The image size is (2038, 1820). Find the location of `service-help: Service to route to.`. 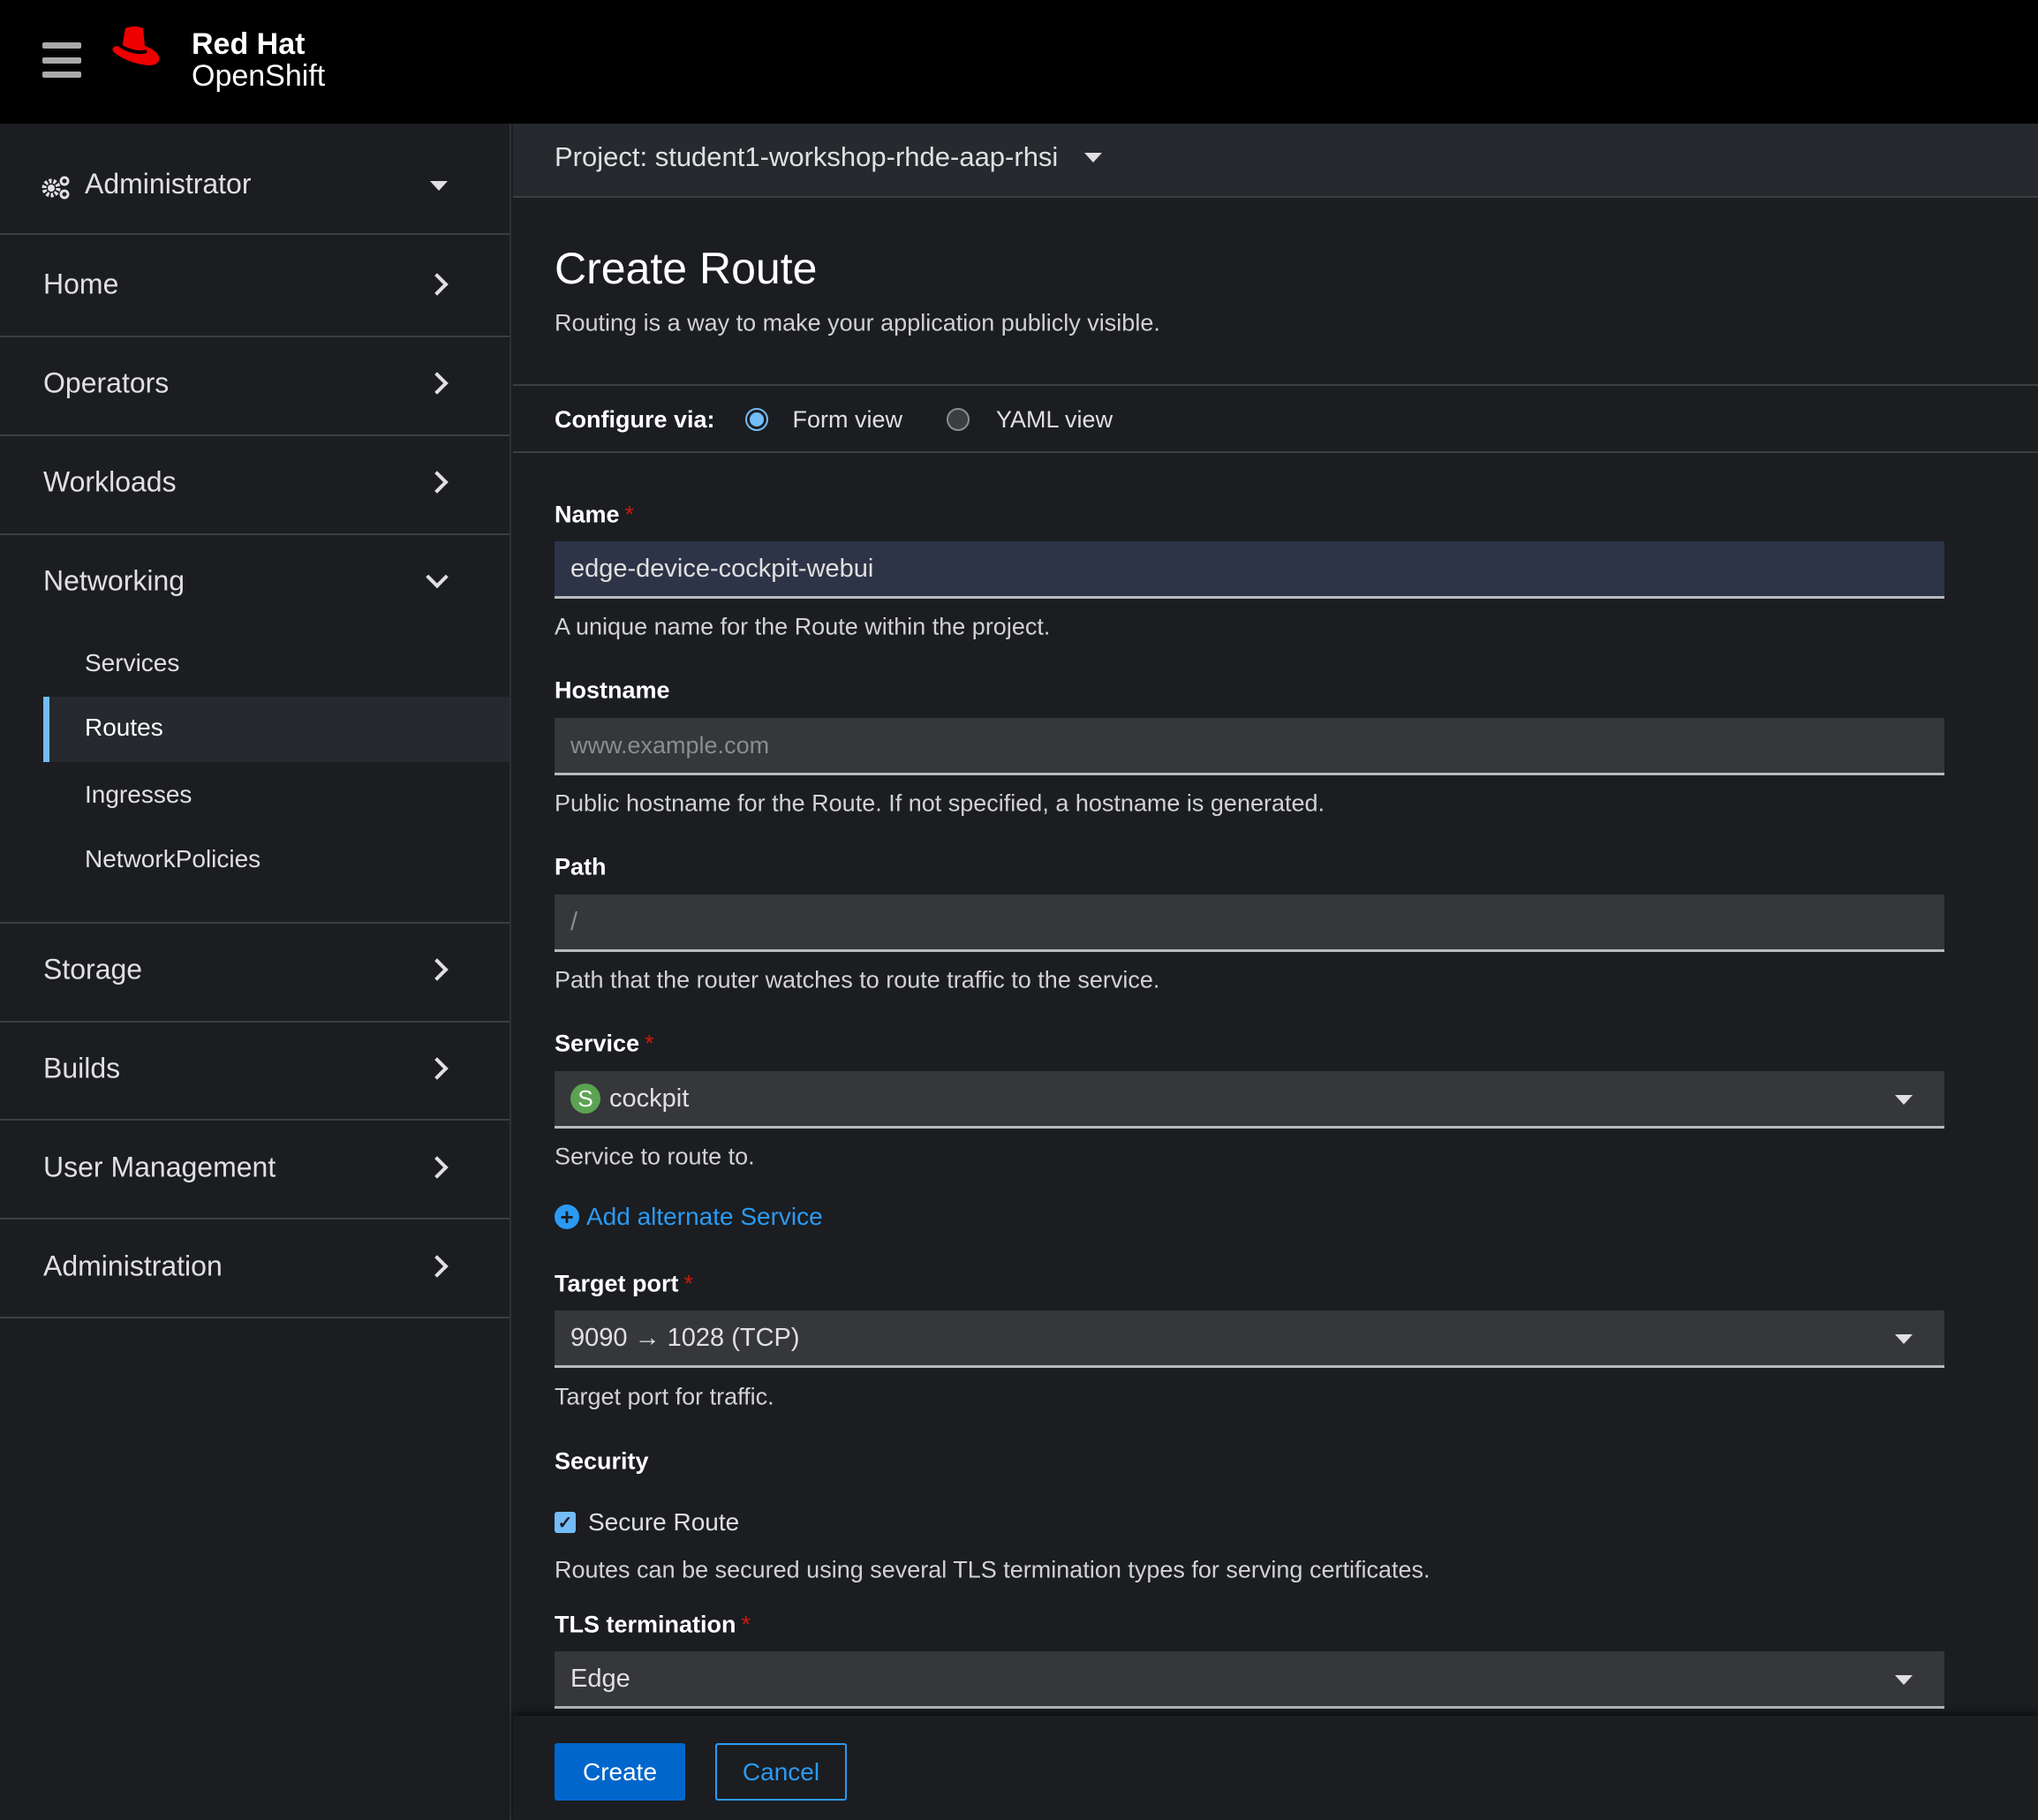

service-help: Service to route to. is located at coordinates (655, 1156).